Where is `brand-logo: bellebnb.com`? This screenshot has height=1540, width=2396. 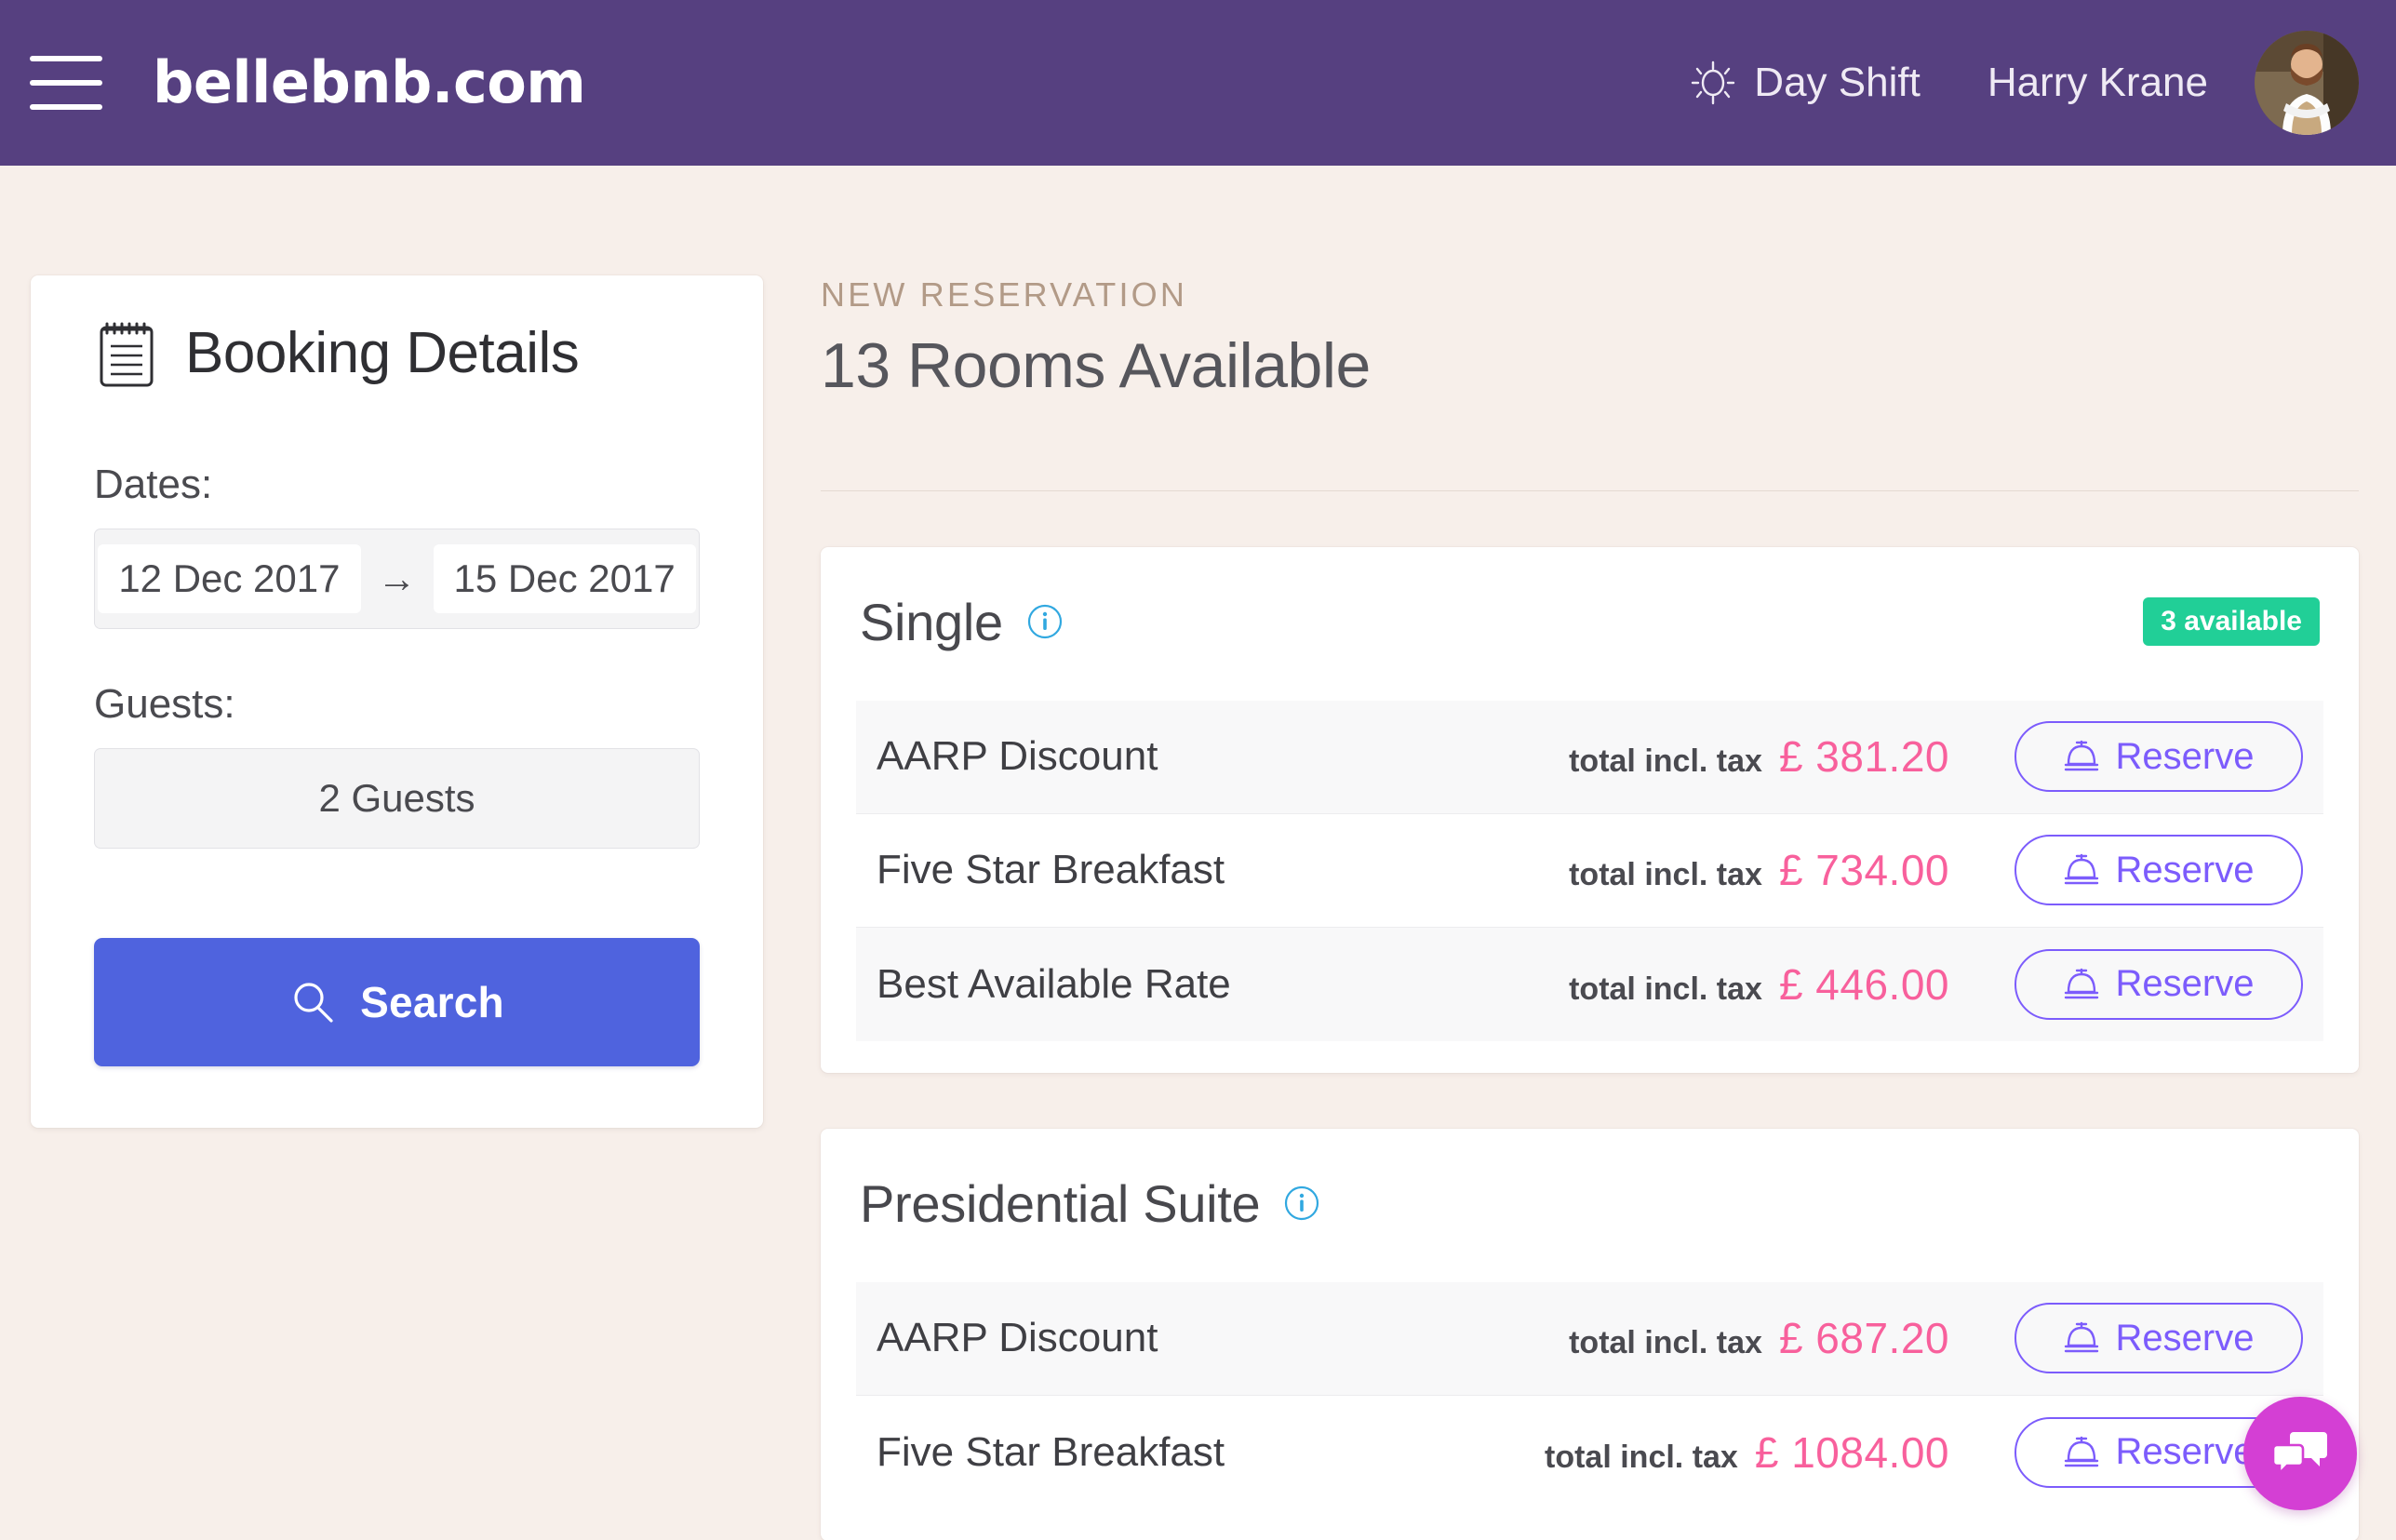
brand-logo: bellebnb.com is located at coordinates (369, 83).